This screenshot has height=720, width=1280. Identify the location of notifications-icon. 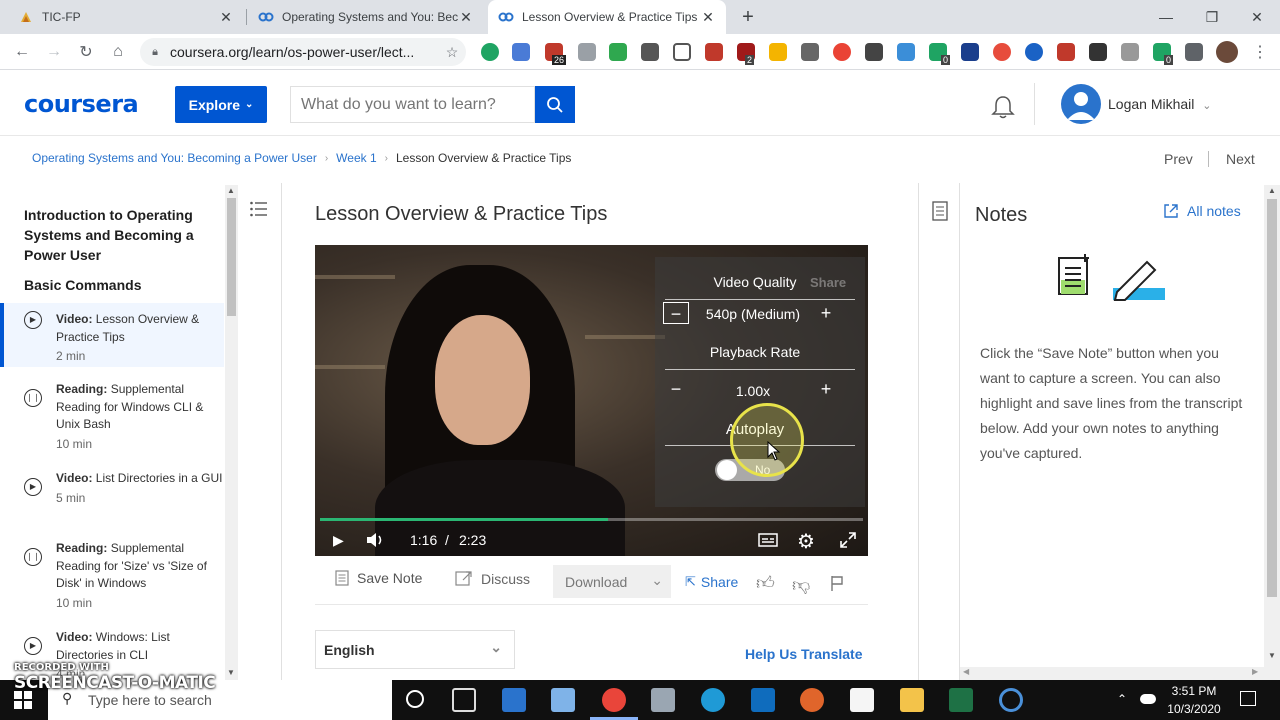
(1248, 698).